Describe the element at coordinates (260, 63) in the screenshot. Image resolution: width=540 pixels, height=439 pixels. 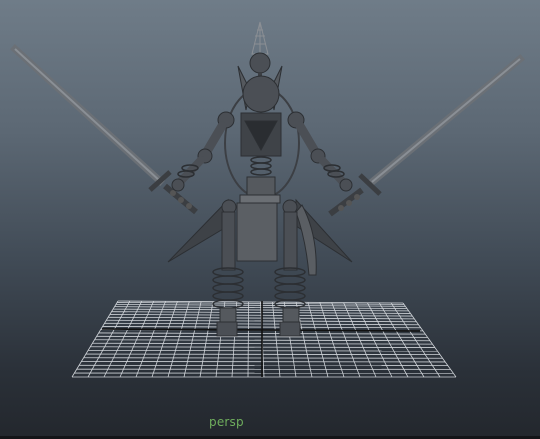
I see `head-top-sphere` at that location.